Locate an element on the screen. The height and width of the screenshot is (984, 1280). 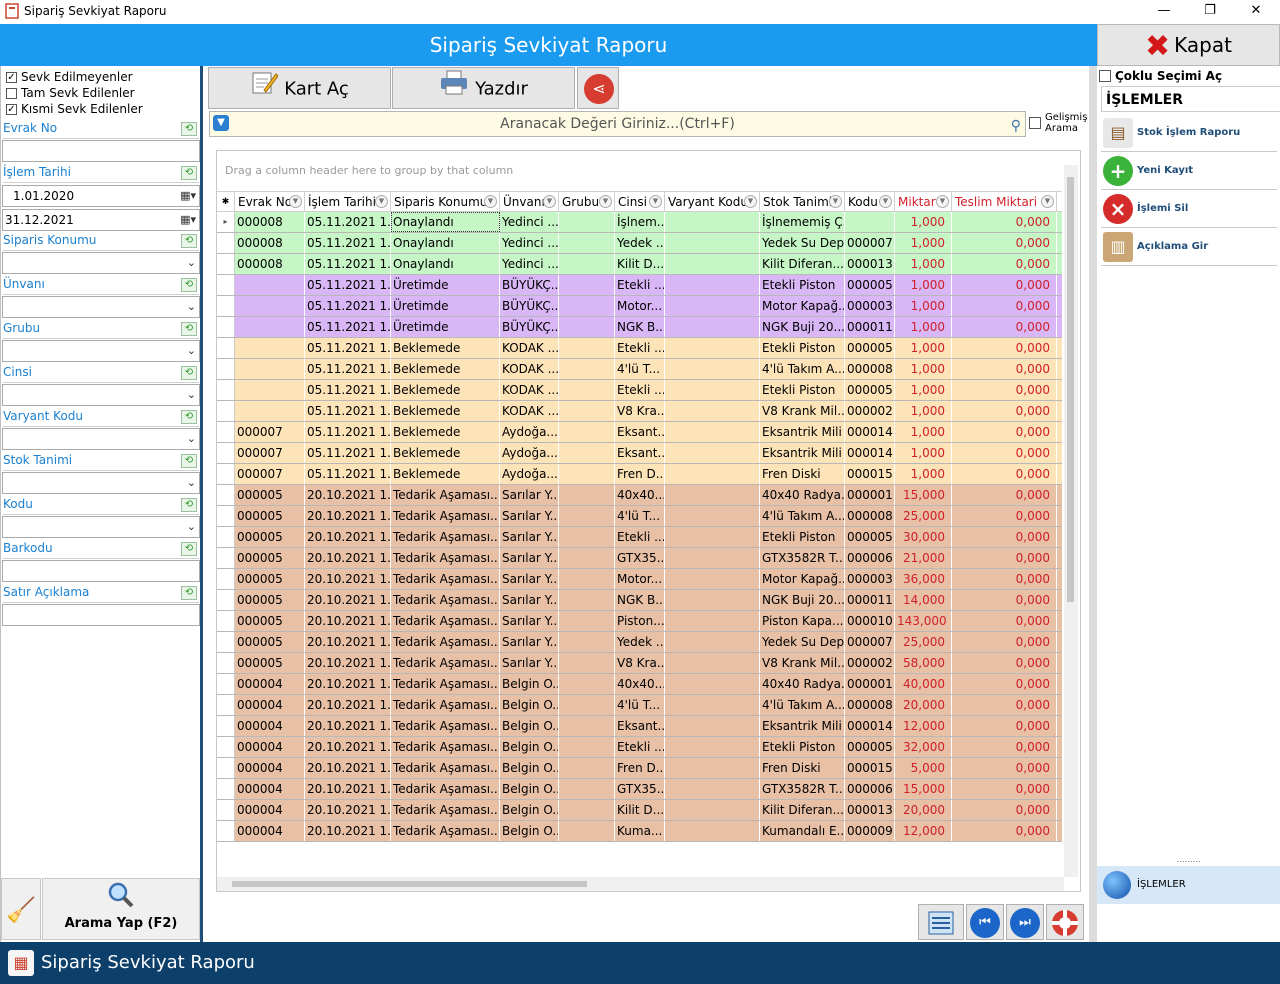
col-evrak-no-cell: 000007 is located at coordinates (270, 474).